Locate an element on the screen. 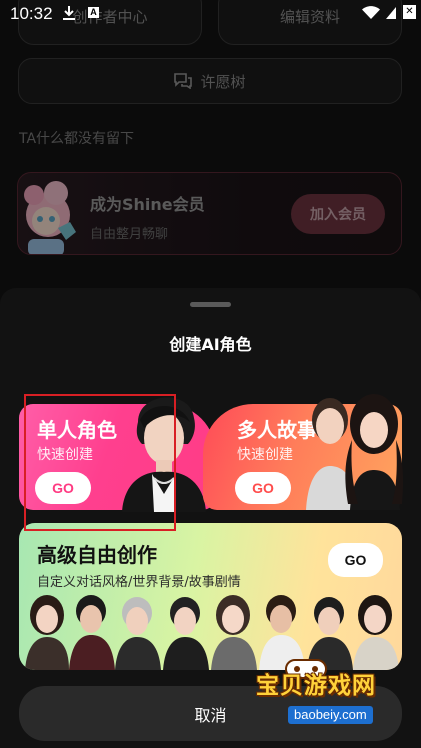 This screenshot has width=421, height=748. character-lineup-image is located at coordinates (212, 632).